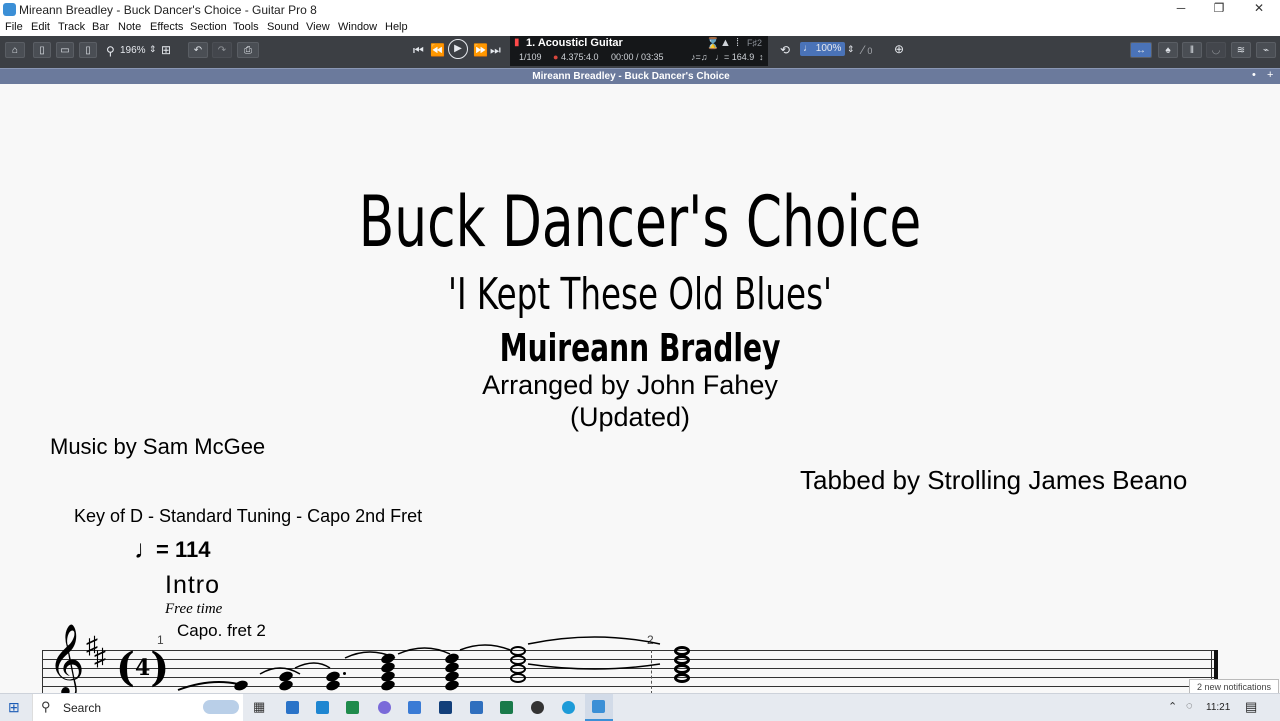 The height and width of the screenshot is (721, 1280). What do you see at coordinates (1251, 707) in the screenshot?
I see `action-center-icon: ▤` at bounding box center [1251, 707].